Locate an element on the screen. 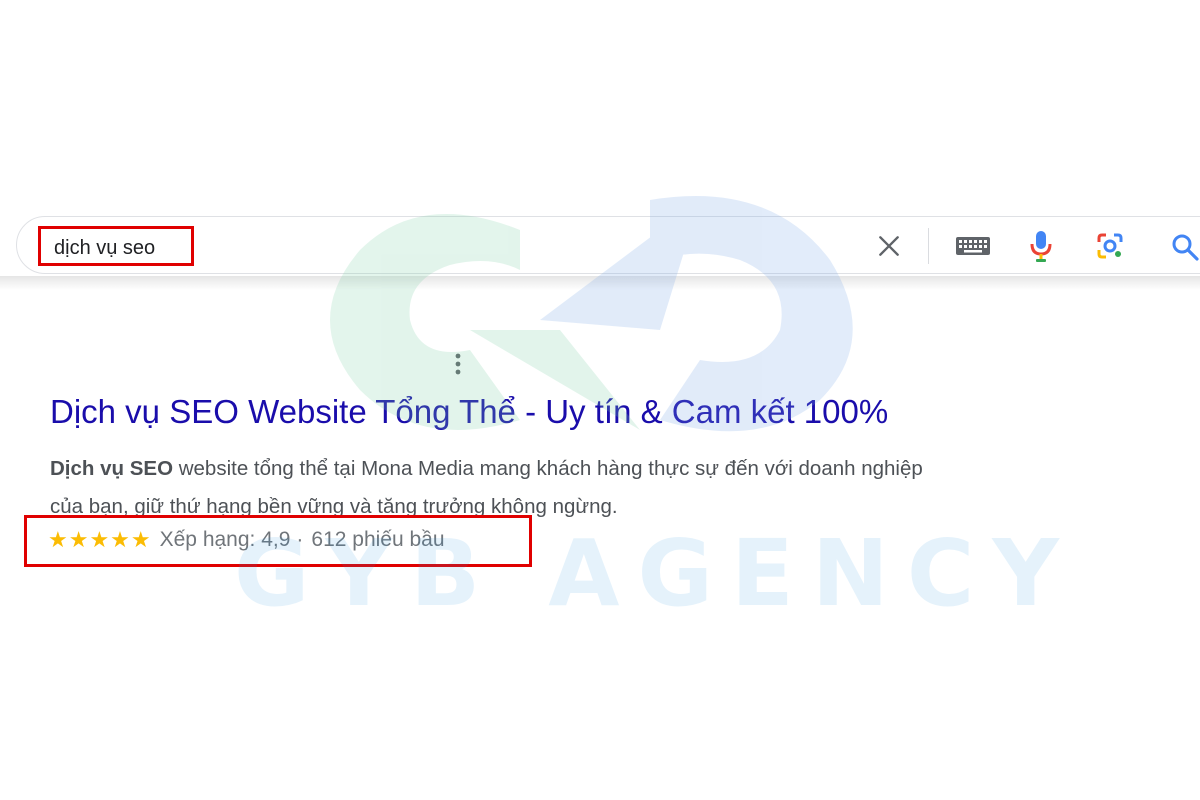 Image resolution: width=1200 pixels, height=800 pixels. close-icon is located at coordinates (889, 246).